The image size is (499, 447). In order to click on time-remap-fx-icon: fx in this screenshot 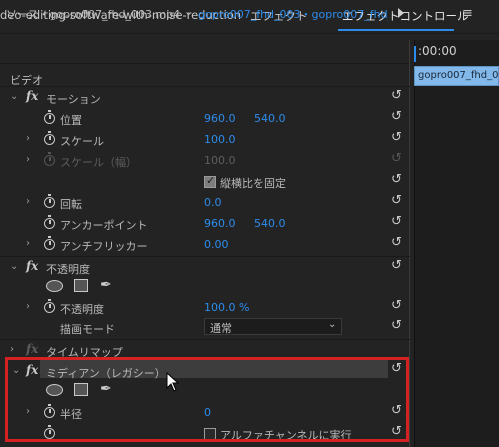, I will do `click(32, 349)`.